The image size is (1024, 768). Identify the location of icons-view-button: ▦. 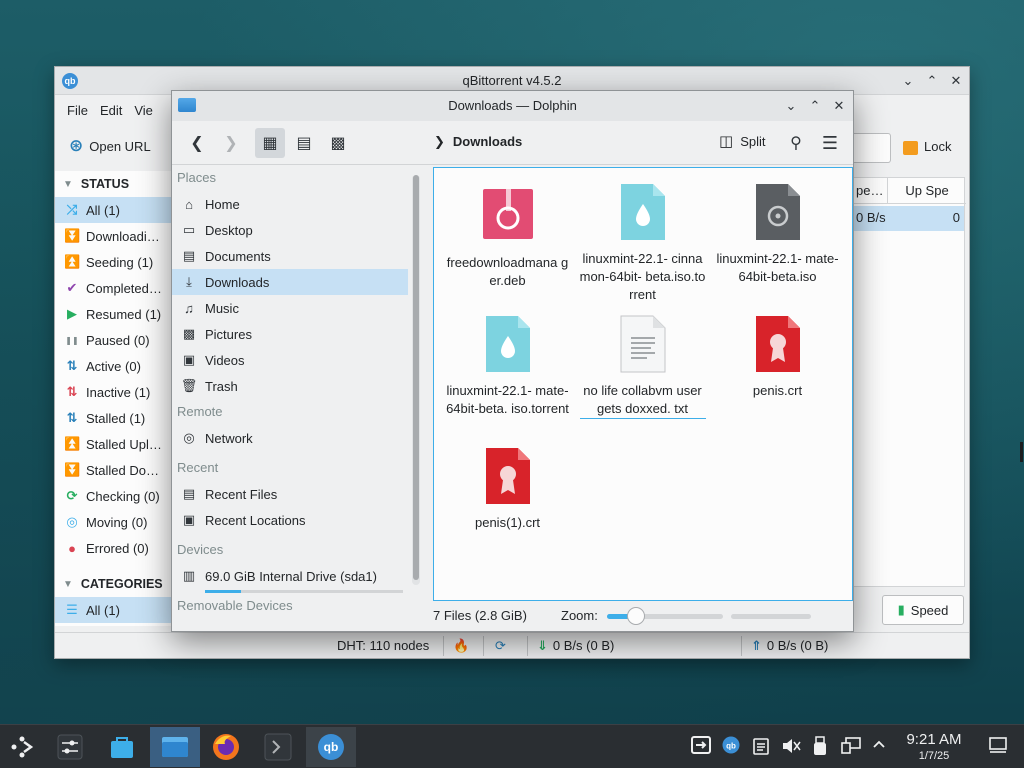
(270, 143).